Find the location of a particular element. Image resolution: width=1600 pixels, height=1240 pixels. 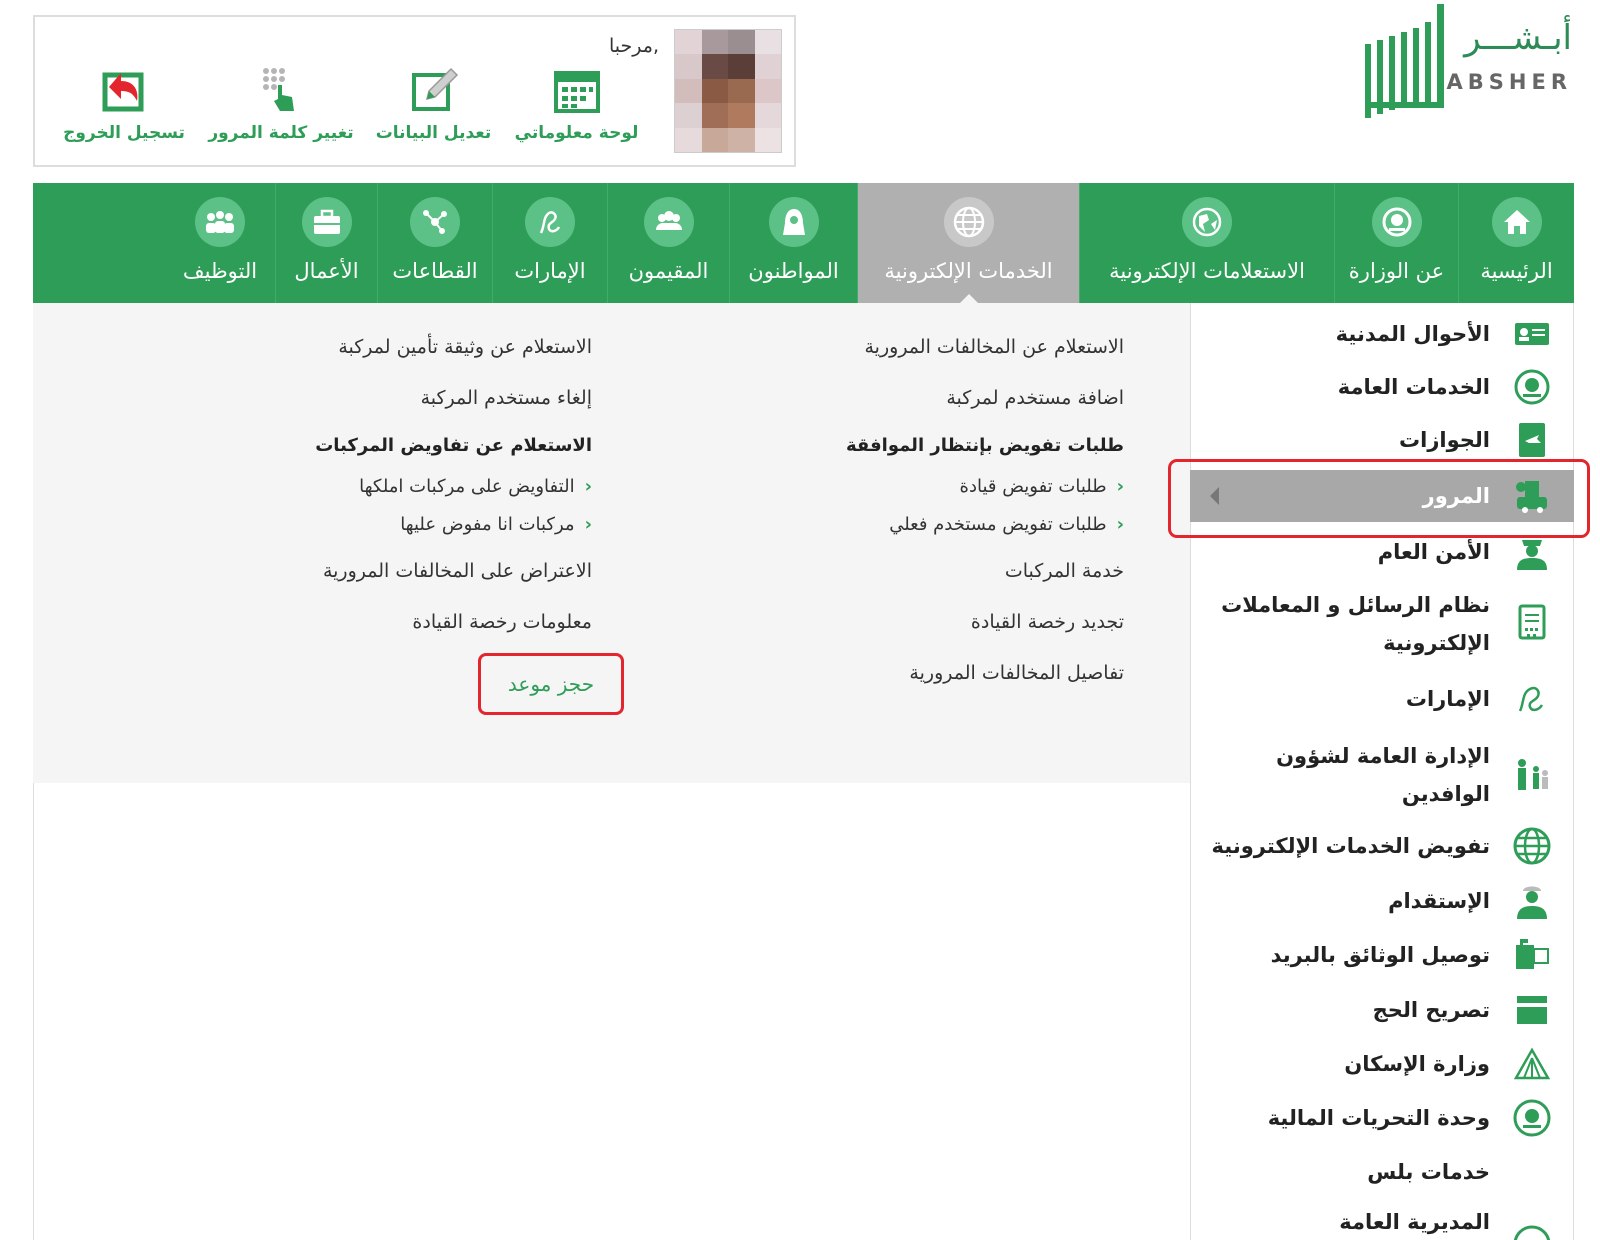

my-dashboard-label: لوحة معلوماتي is located at coordinates (576, 133).